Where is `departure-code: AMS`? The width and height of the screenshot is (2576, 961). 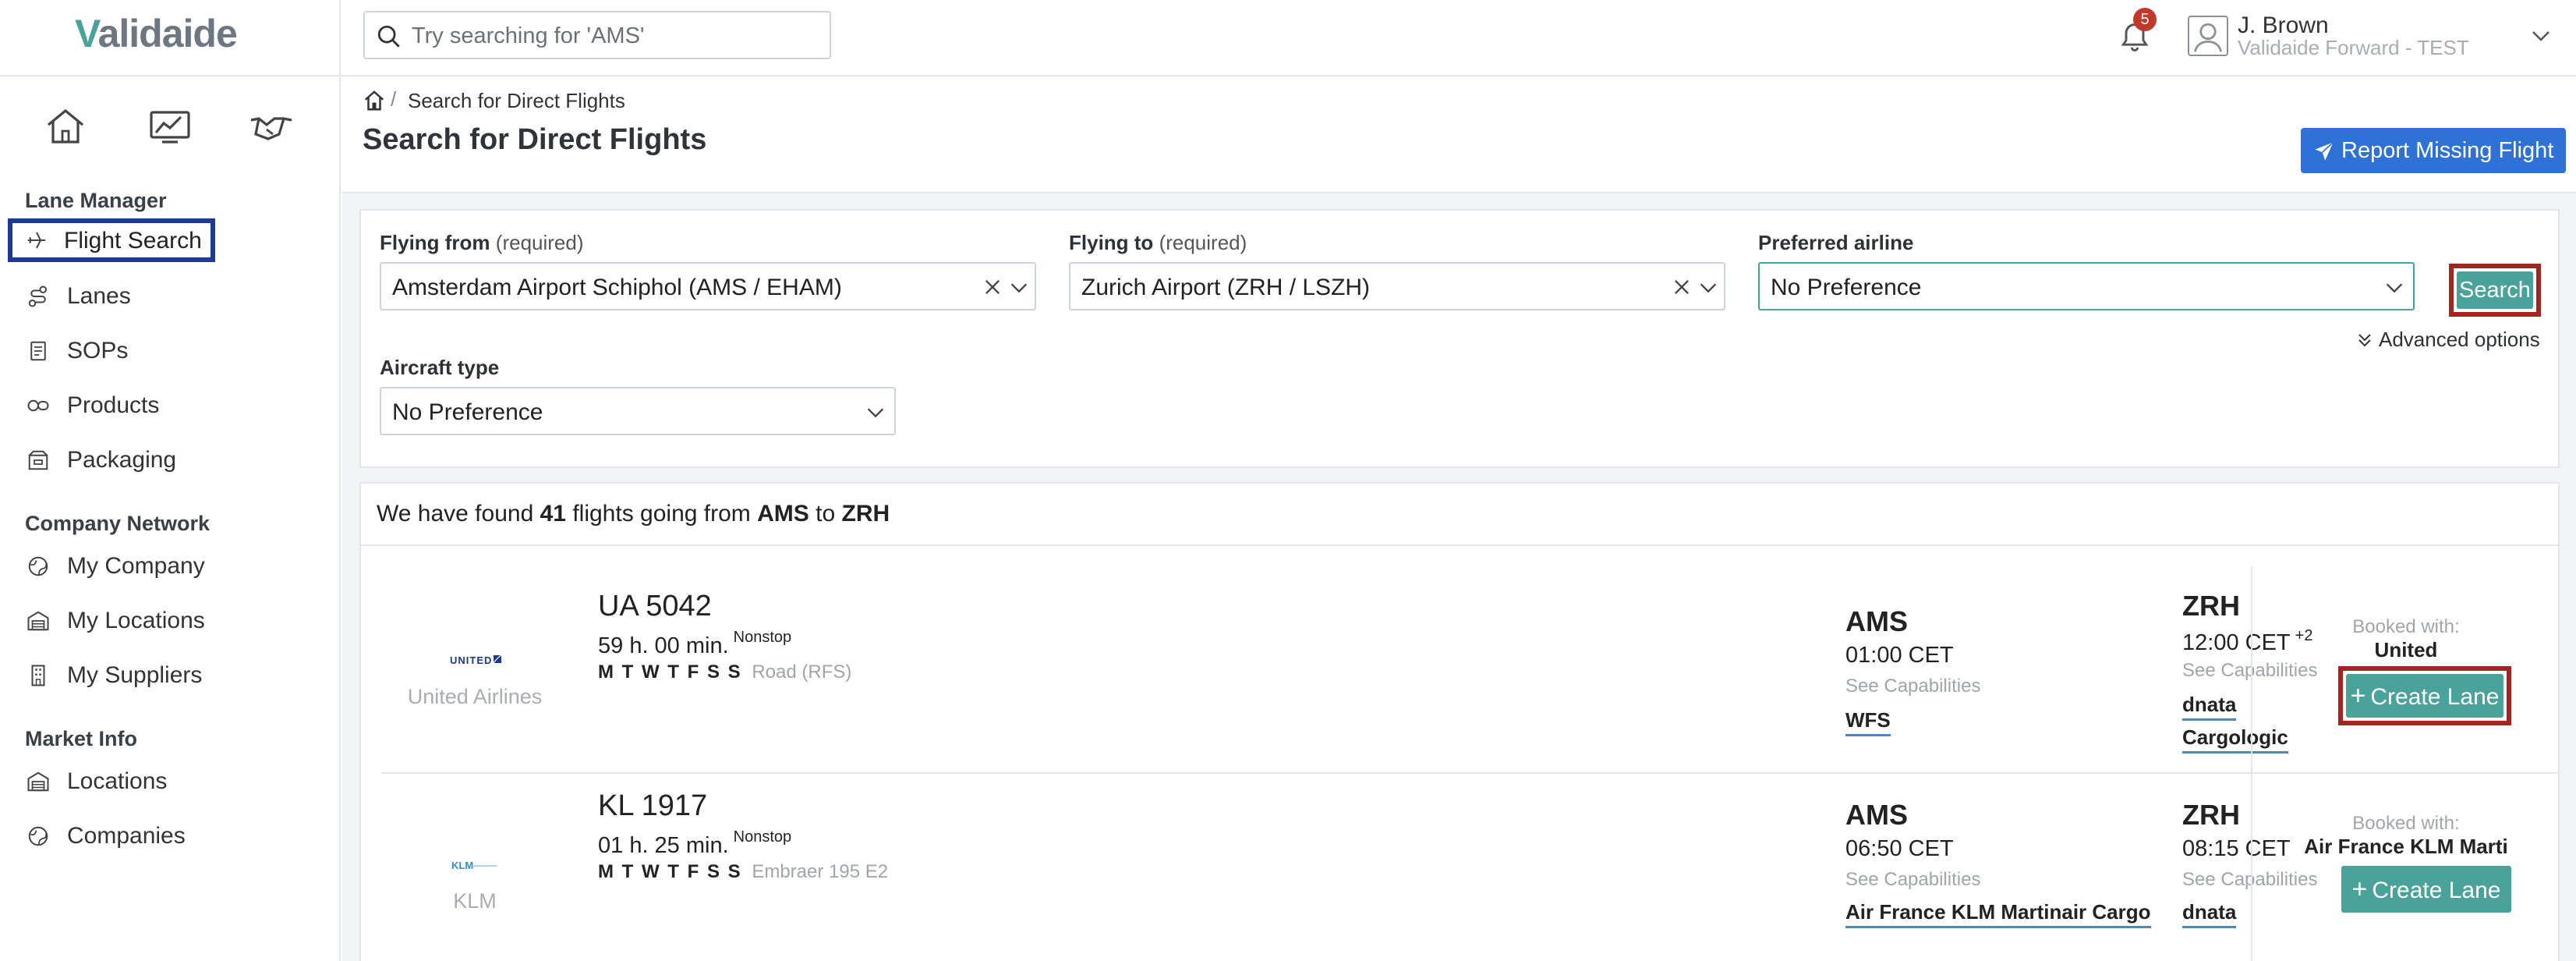
departure-code: AMS is located at coordinates (1876, 621).